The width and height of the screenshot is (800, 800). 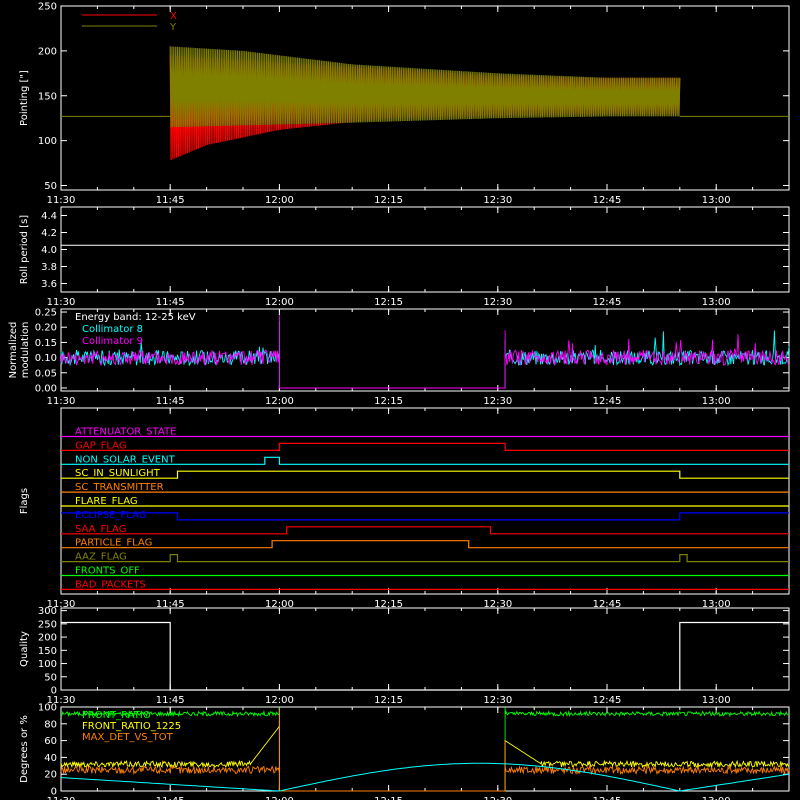 I want to click on flag-label: NON_SOLAR_EVENT, so click(x=125, y=459).